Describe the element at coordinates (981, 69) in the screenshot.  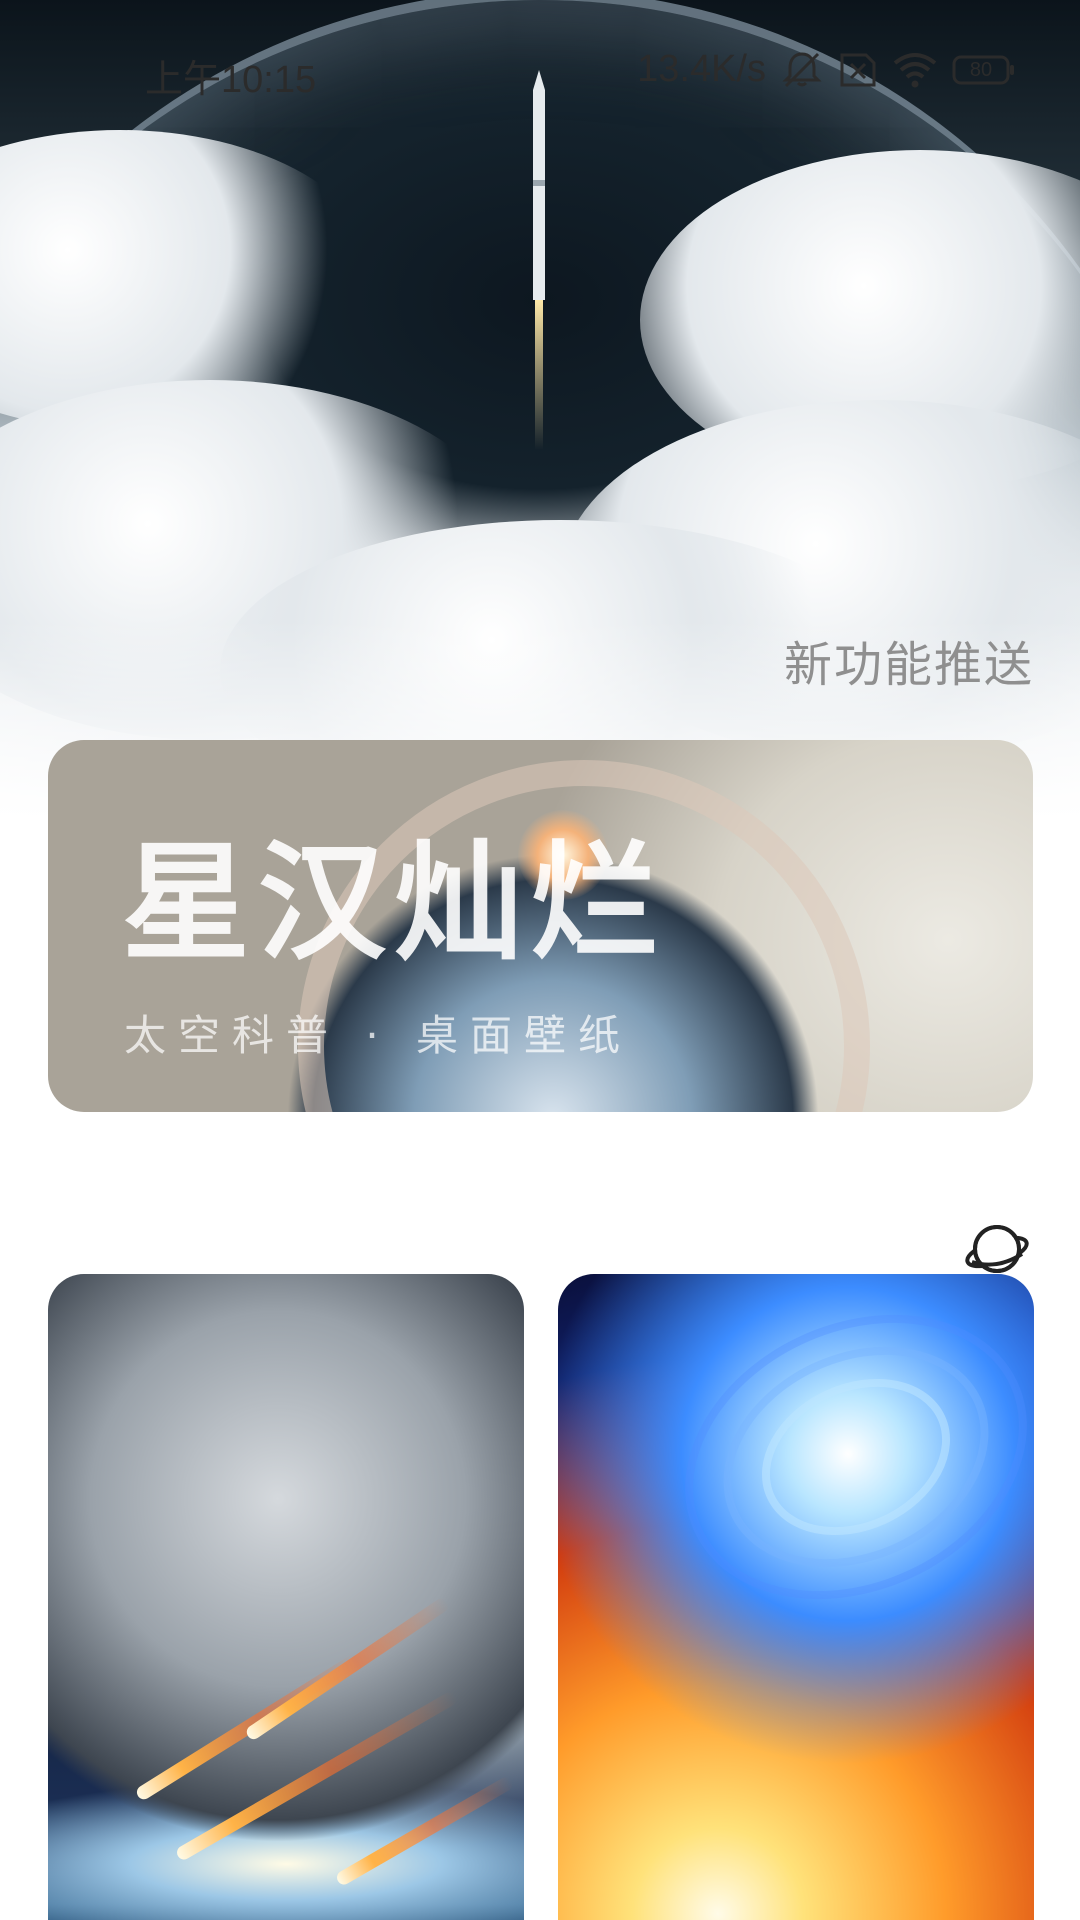
I see `battery-level: 80` at that location.